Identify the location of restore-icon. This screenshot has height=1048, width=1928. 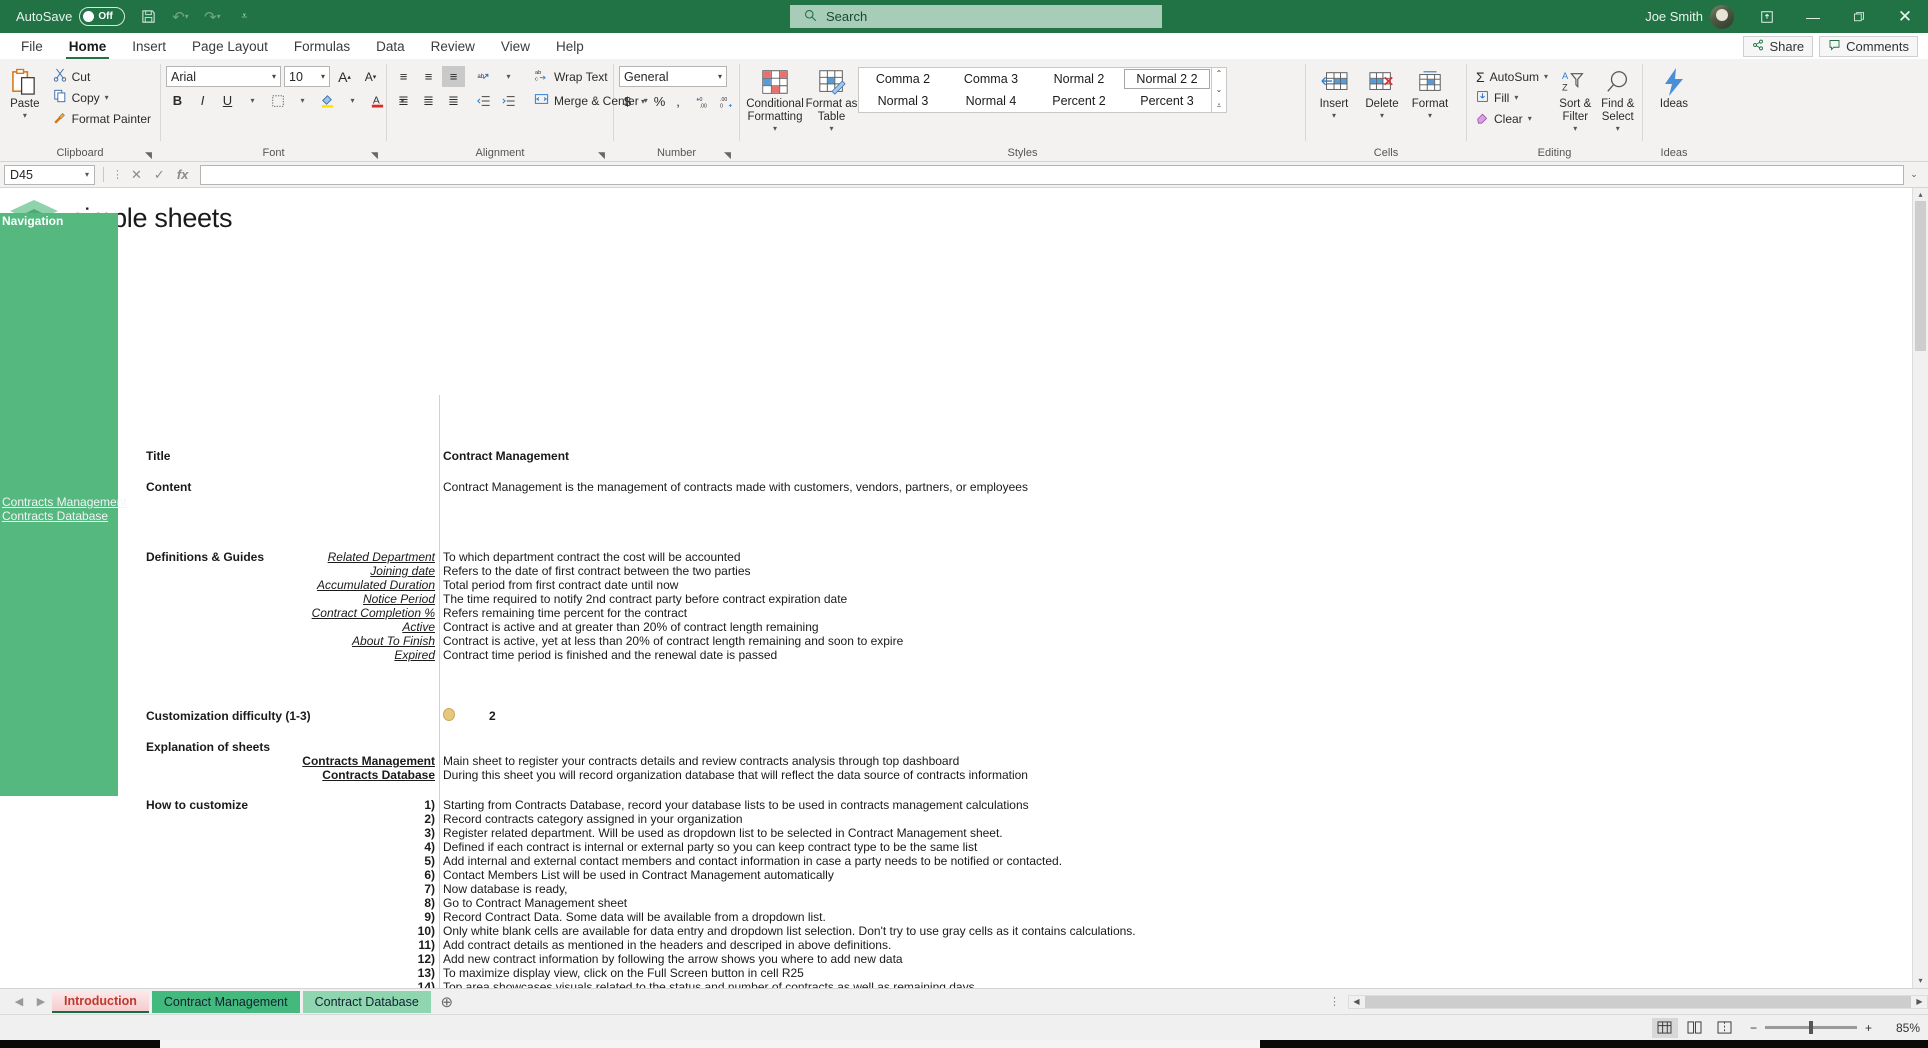
(1859, 16).